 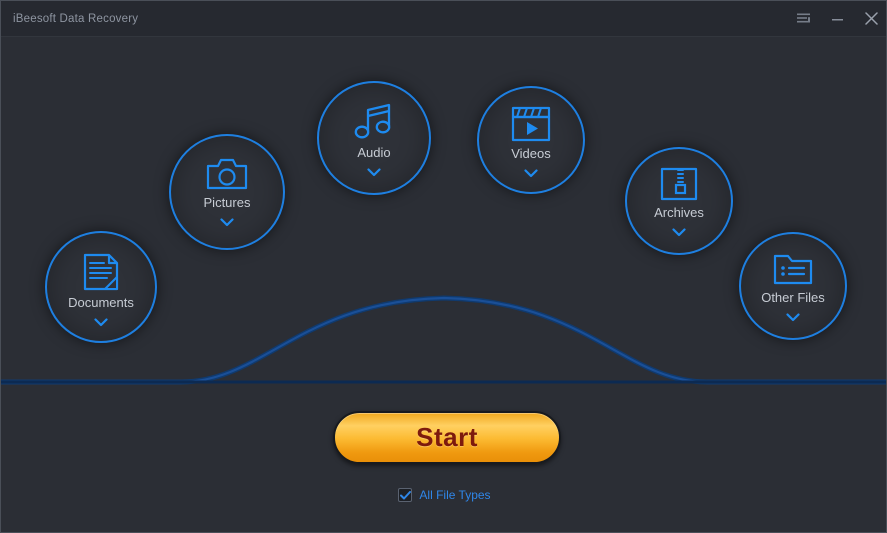 What do you see at coordinates (454, 495) in the screenshot?
I see `all-file-types-label: All File Types` at bounding box center [454, 495].